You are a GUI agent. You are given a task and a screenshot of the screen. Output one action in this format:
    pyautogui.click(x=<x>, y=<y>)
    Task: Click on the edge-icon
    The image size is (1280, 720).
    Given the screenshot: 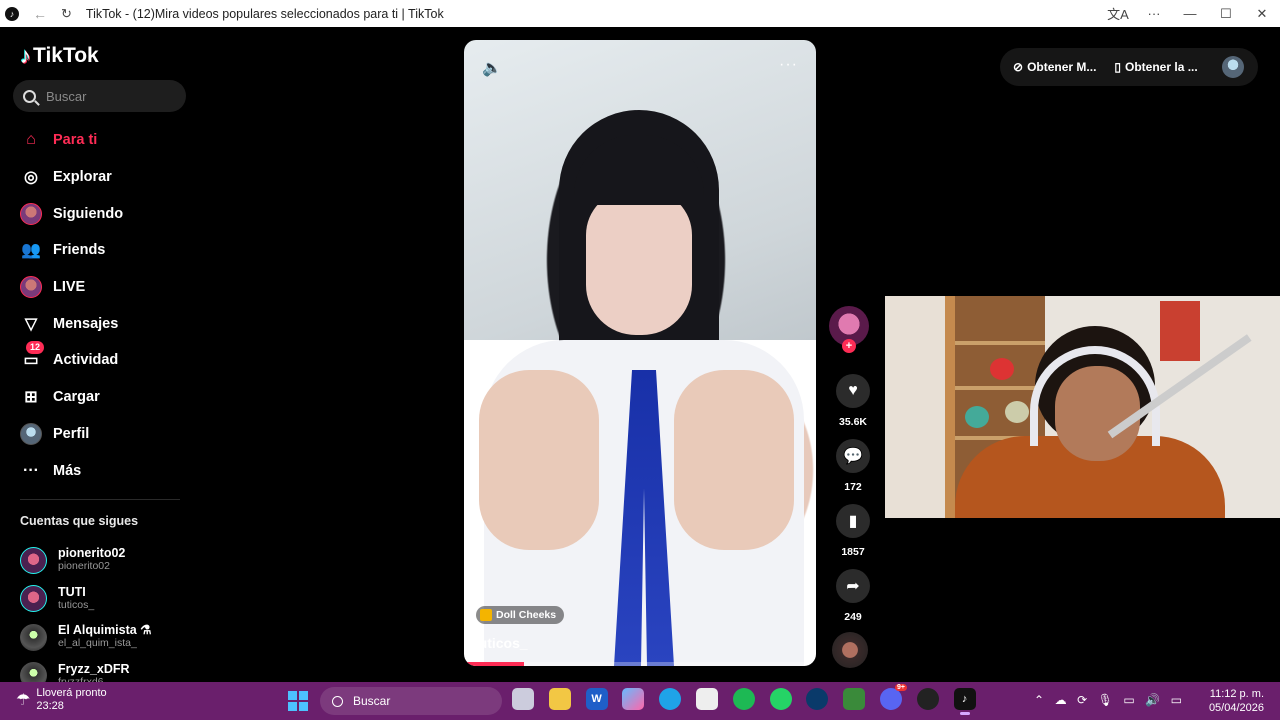 What is the action you would take?
    pyautogui.click(x=670, y=699)
    